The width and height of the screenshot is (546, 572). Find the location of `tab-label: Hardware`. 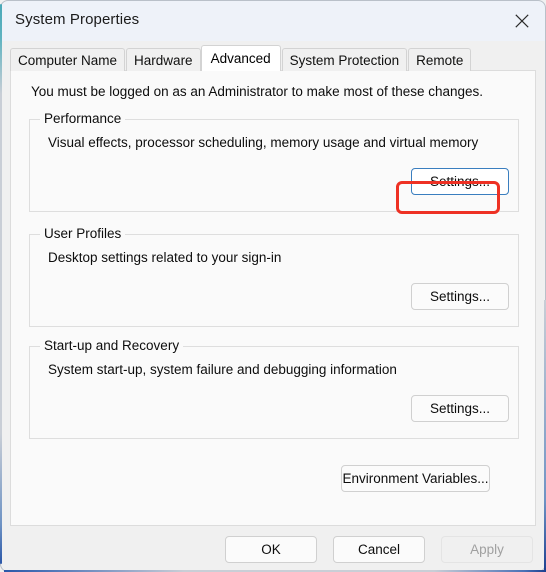

tab-label: Hardware is located at coordinates (163, 60).